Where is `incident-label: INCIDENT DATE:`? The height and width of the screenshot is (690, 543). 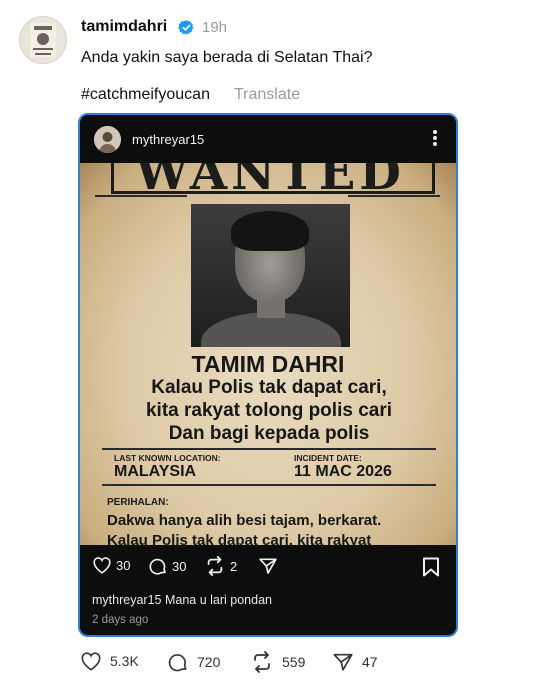
incident-label: INCIDENT DATE: is located at coordinates (328, 458).